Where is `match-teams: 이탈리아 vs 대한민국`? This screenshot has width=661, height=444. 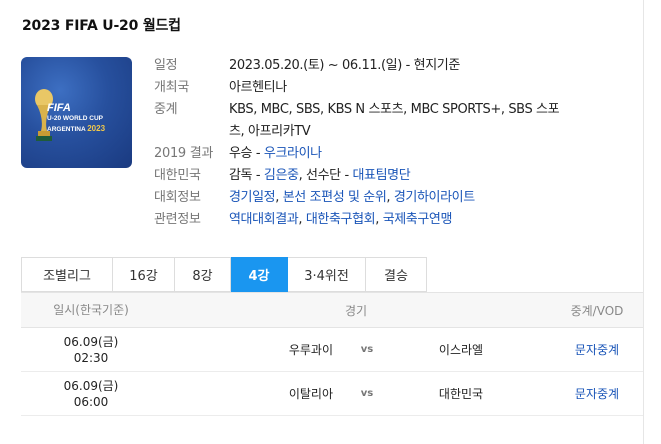 match-teams: 이탈리아 vs 대한민국 is located at coordinates (356, 393).